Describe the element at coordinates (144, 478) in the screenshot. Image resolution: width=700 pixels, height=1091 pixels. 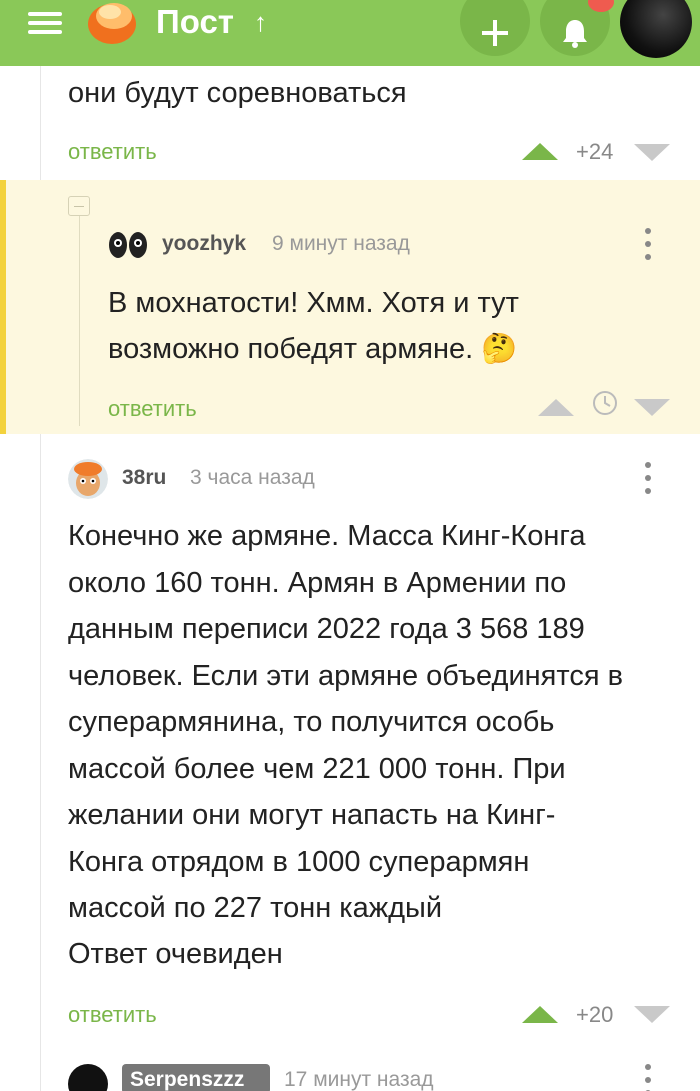
I see `comment-author: 38ru` at that location.